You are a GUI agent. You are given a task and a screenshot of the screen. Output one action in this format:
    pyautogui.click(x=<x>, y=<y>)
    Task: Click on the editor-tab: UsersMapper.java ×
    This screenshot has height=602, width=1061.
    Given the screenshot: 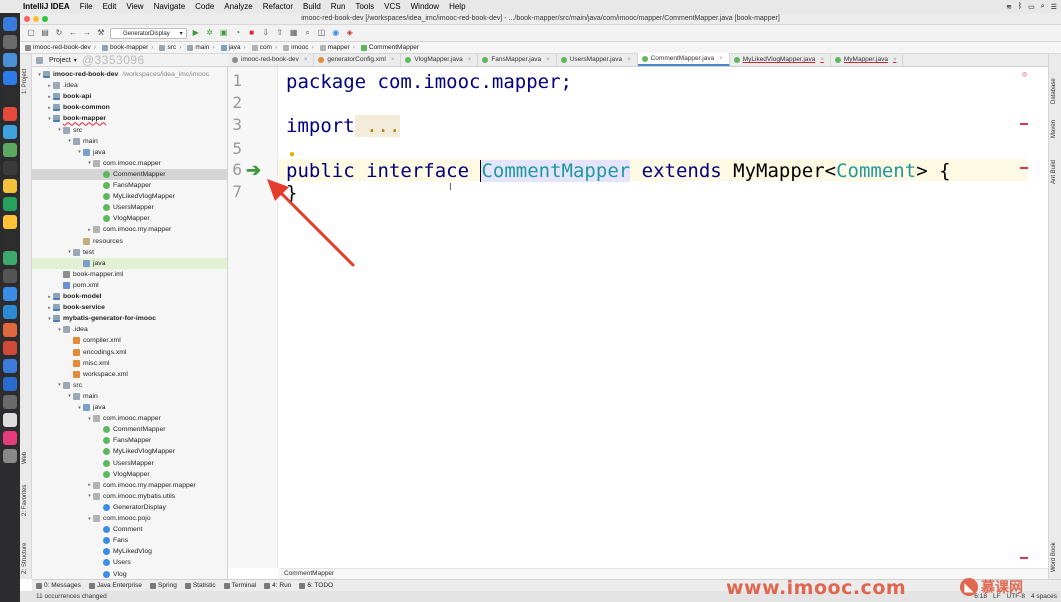 What is the action you would take?
    pyautogui.click(x=597, y=59)
    